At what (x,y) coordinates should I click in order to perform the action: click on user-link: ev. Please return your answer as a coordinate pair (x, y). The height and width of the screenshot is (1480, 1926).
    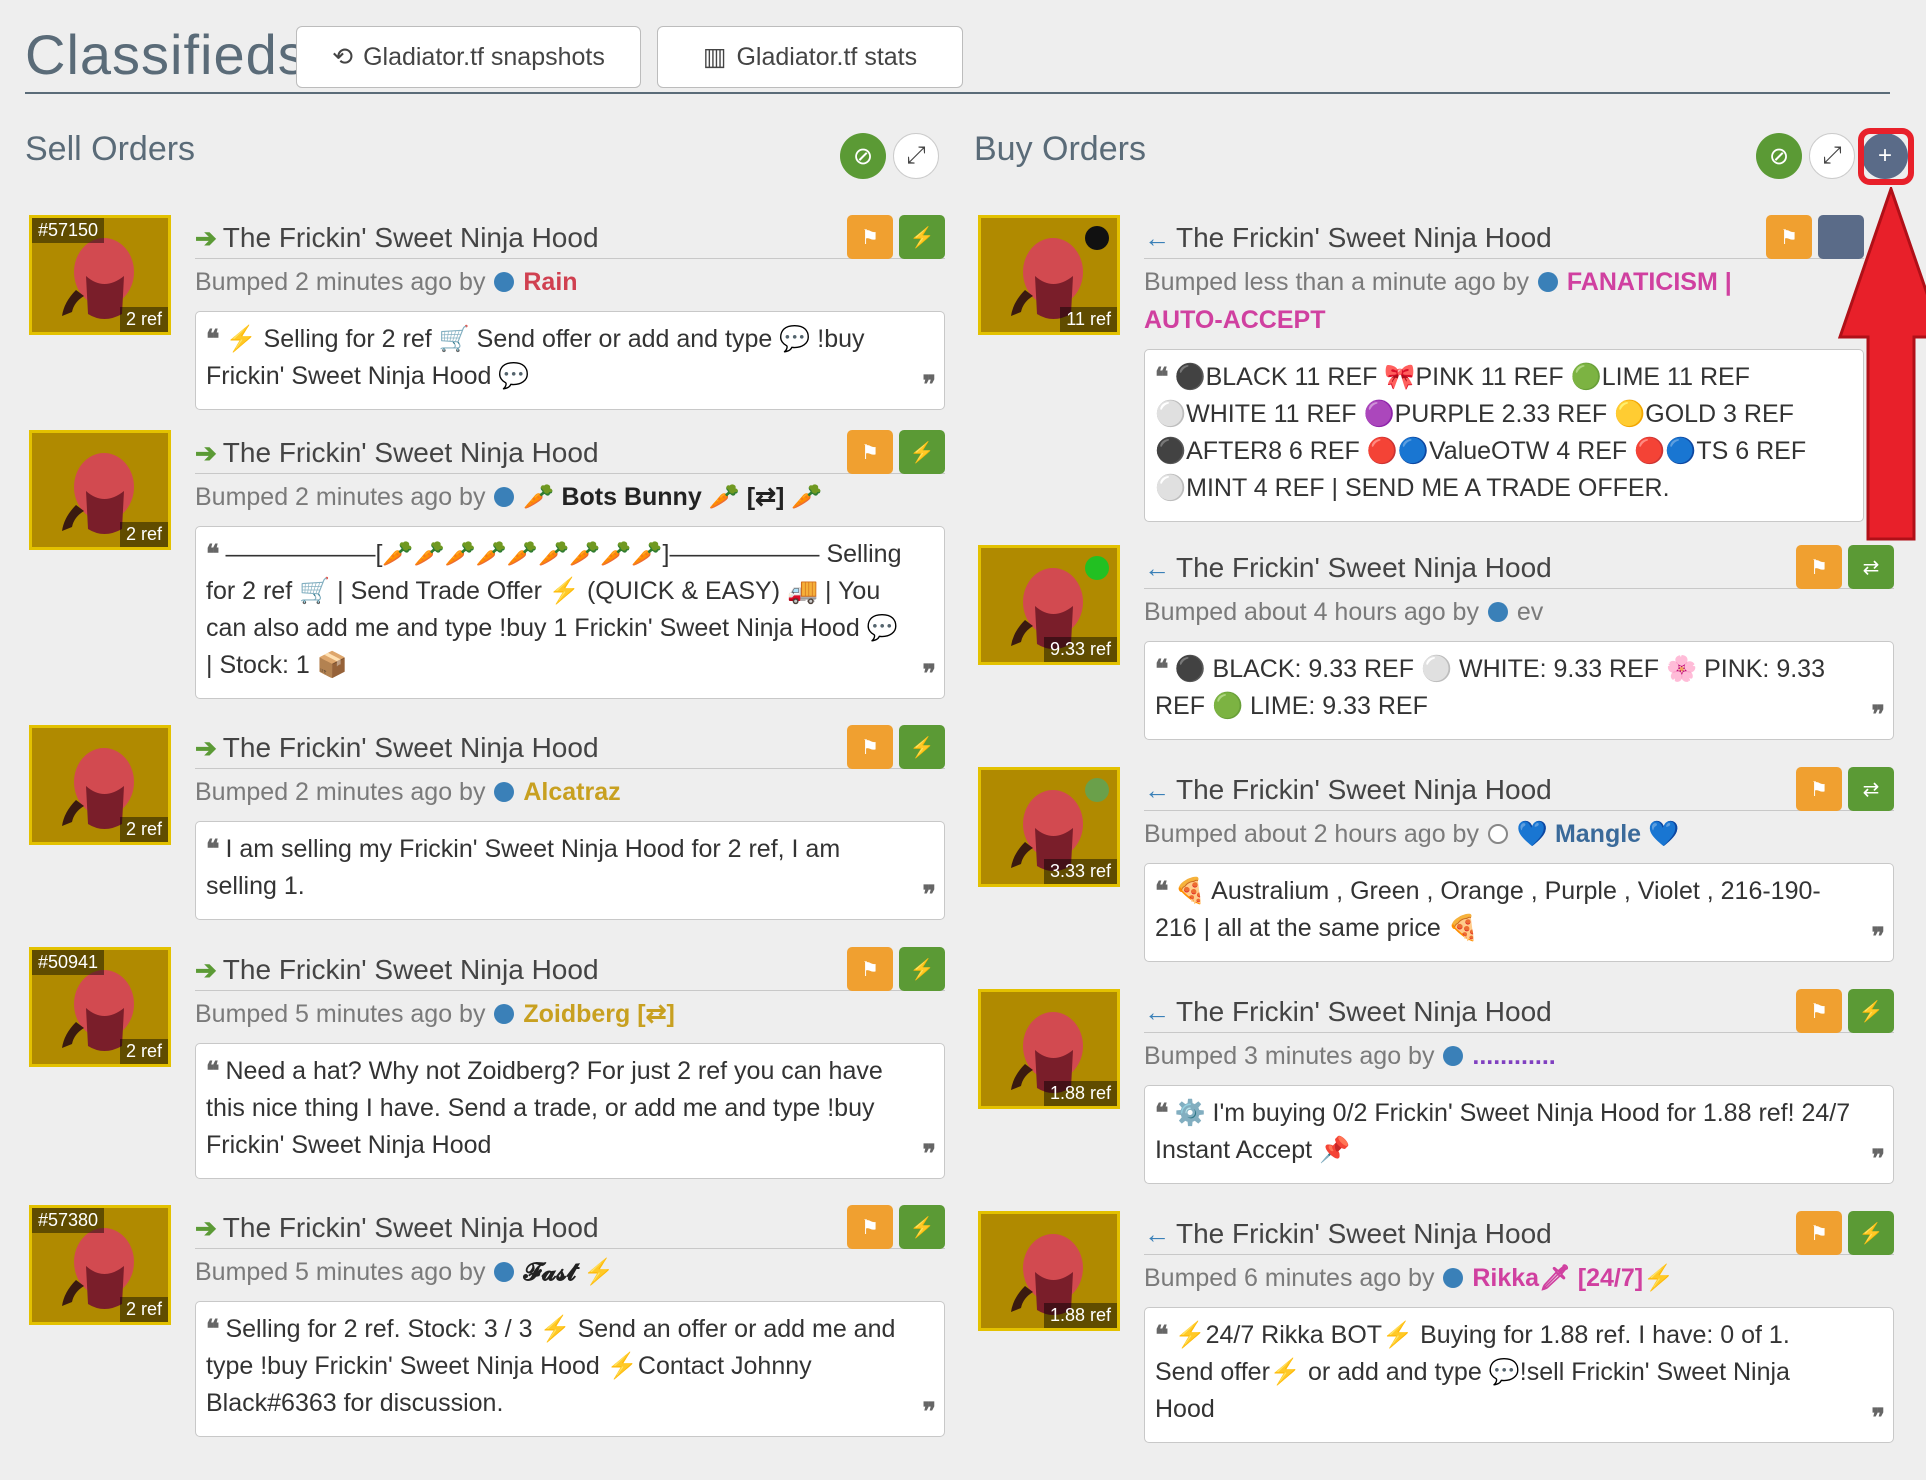
    Looking at the image, I should click on (1530, 612).